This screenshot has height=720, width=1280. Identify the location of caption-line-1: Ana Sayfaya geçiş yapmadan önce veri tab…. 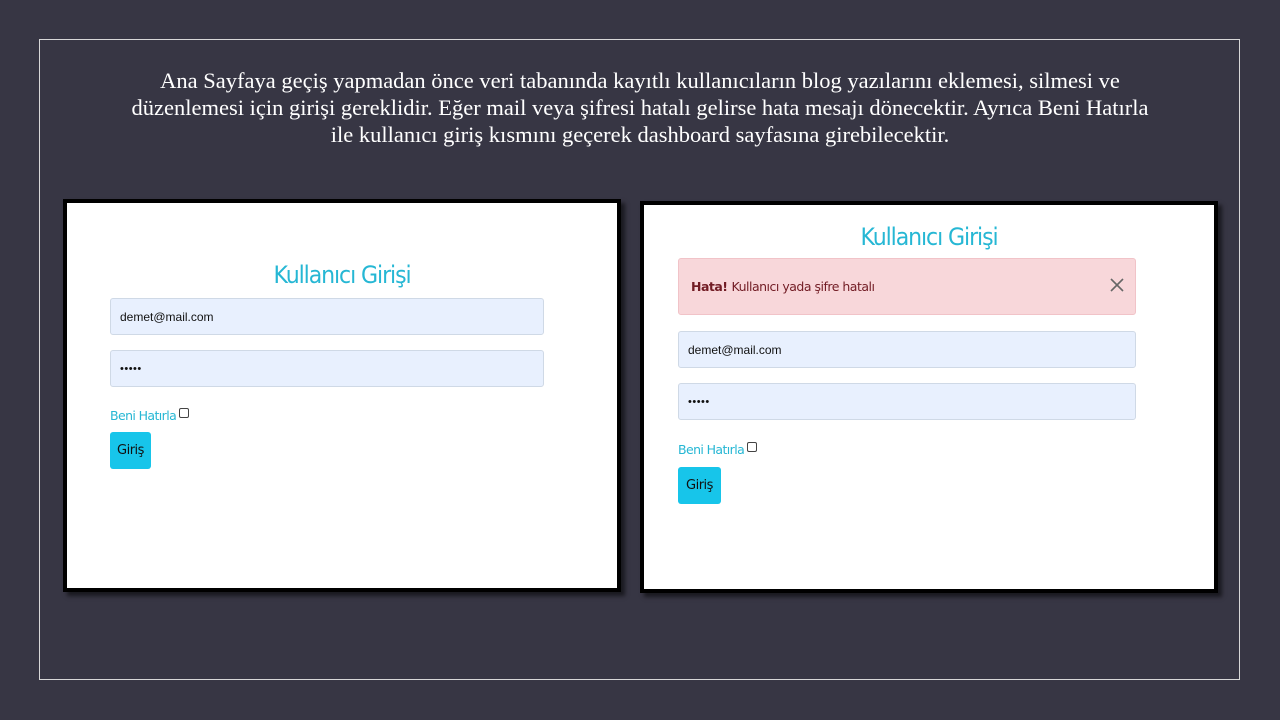
(640, 80).